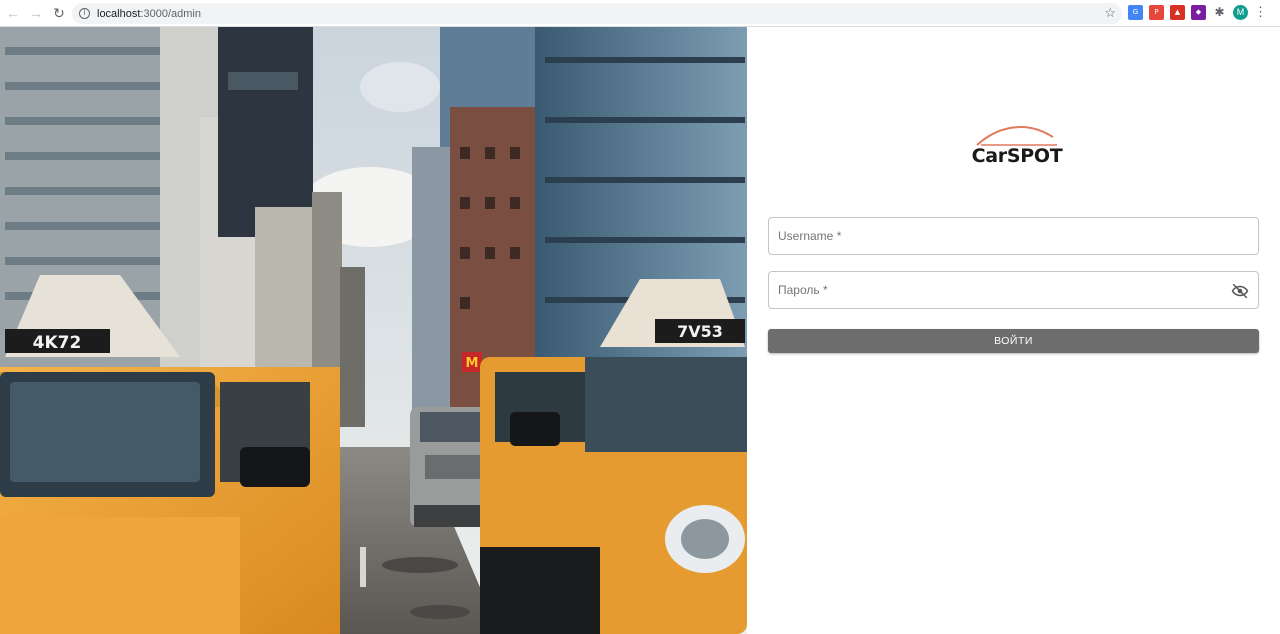 The image size is (1280, 634). Describe the element at coordinates (84, 13) in the screenshot. I see `info-icon: i` at that location.